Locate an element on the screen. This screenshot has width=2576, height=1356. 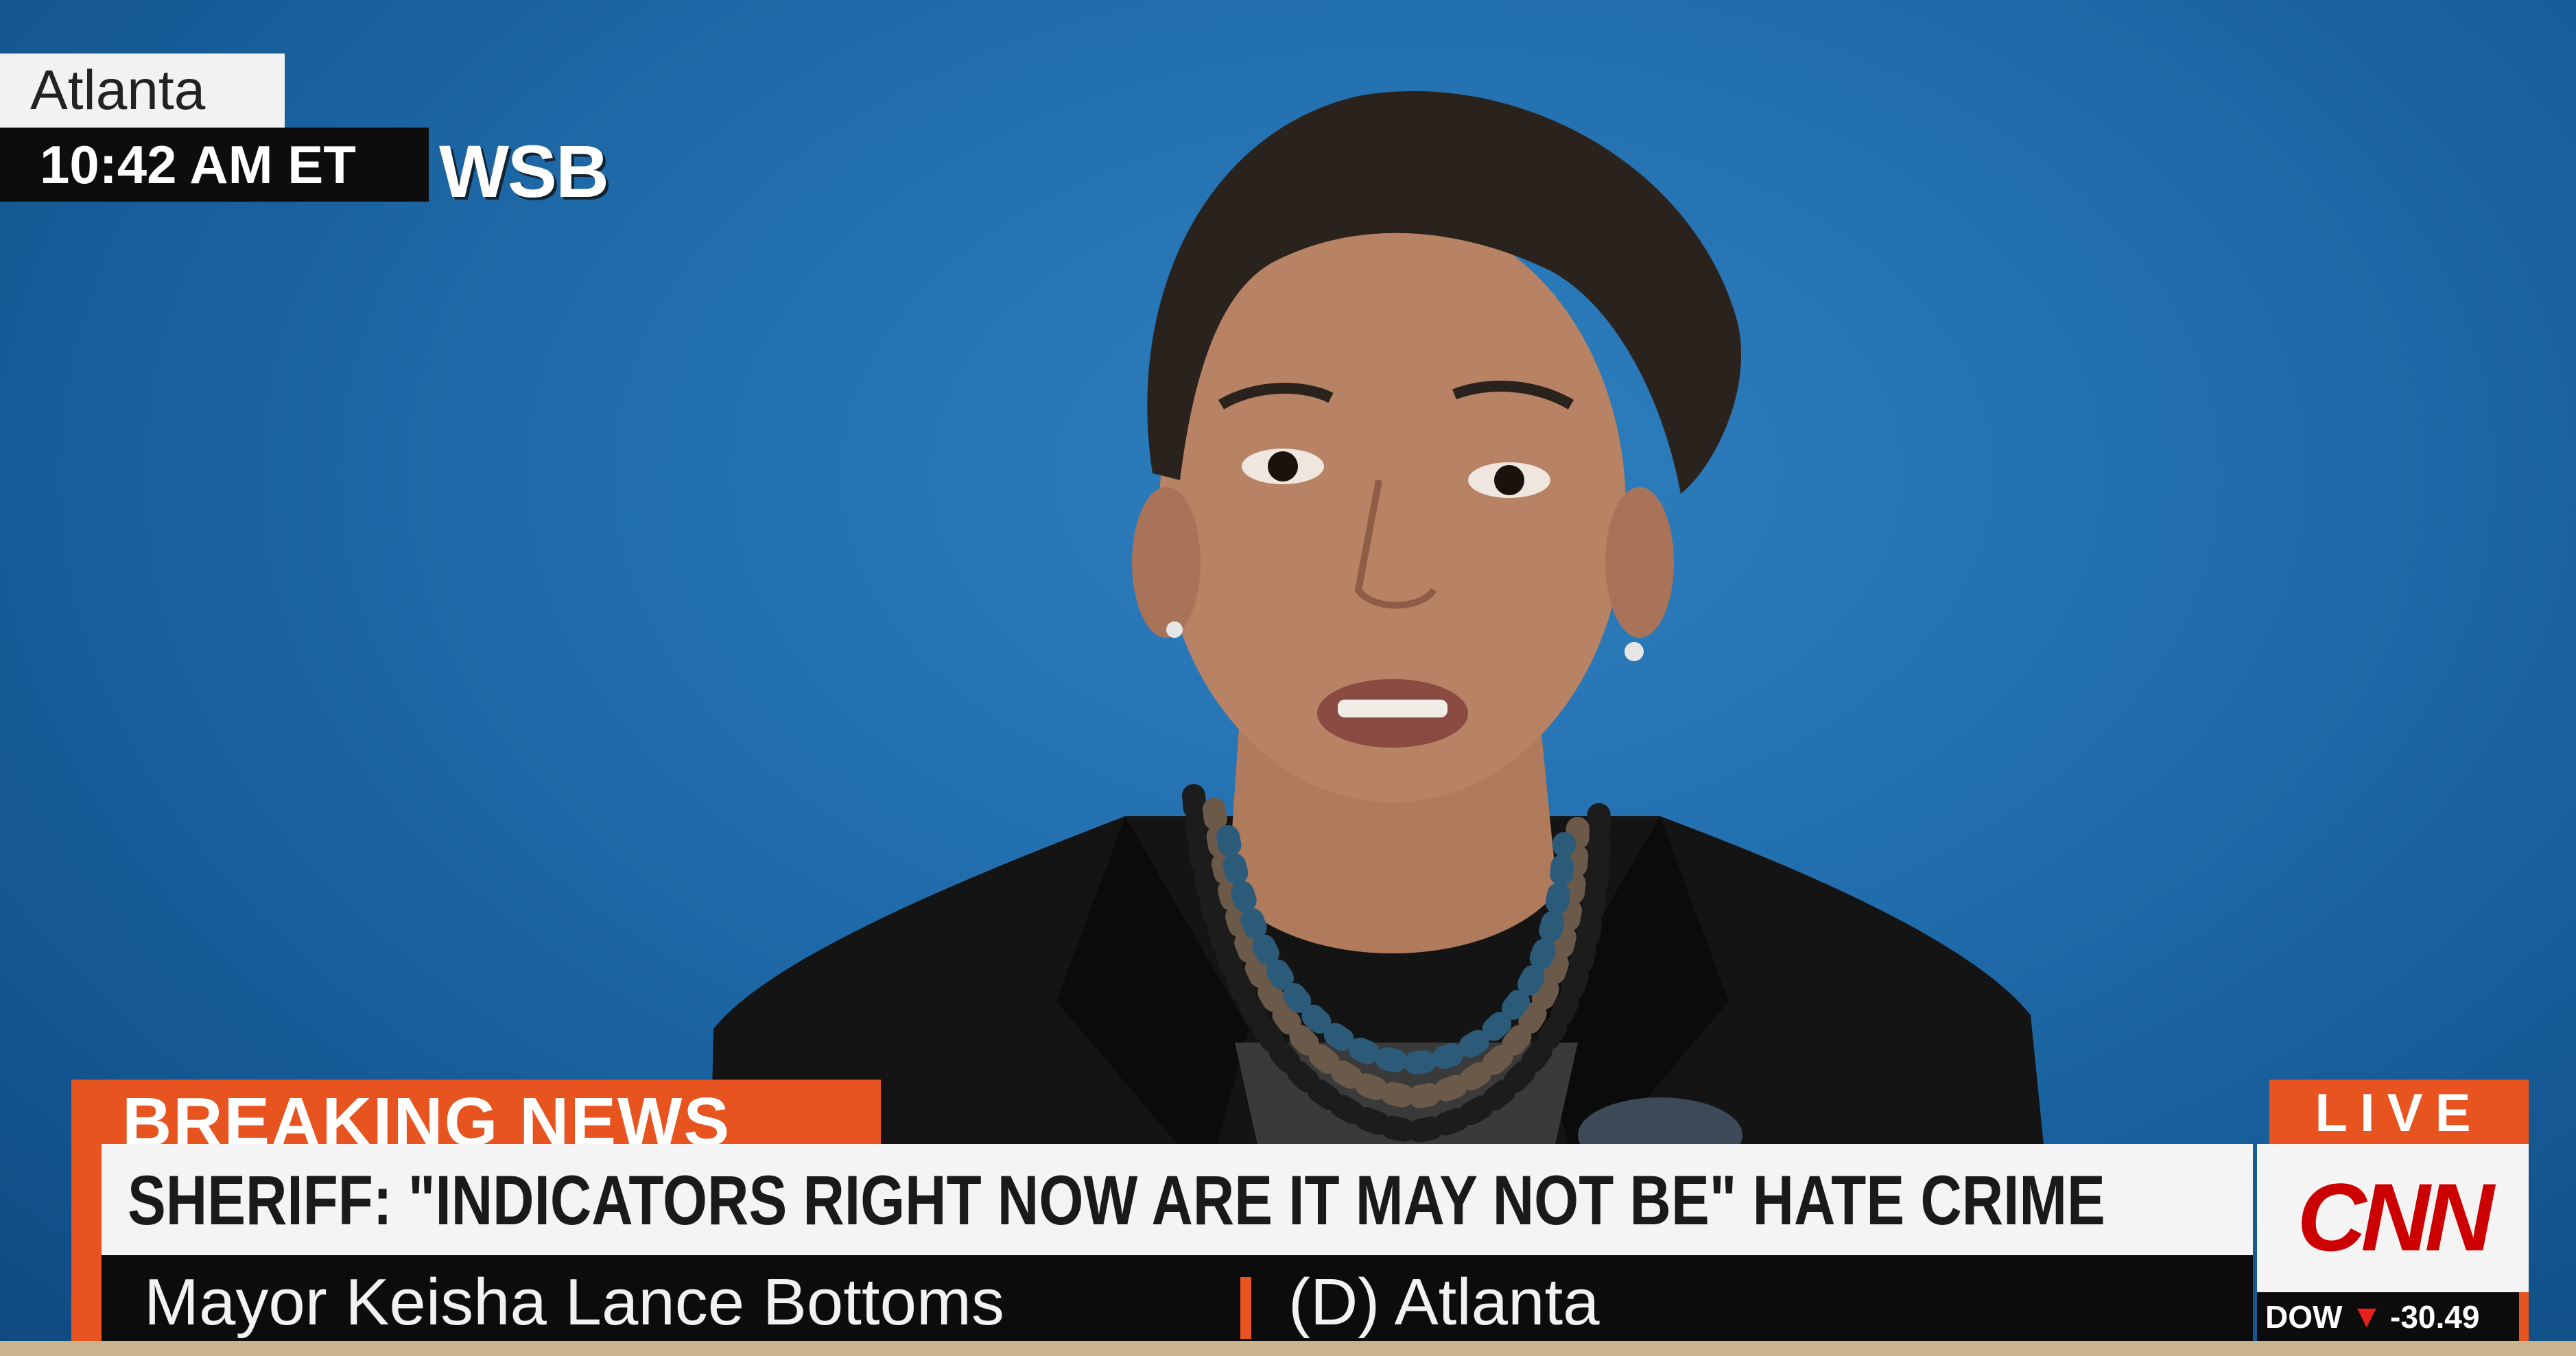
cnn-logo: CNN is located at coordinates (2395, 1217).